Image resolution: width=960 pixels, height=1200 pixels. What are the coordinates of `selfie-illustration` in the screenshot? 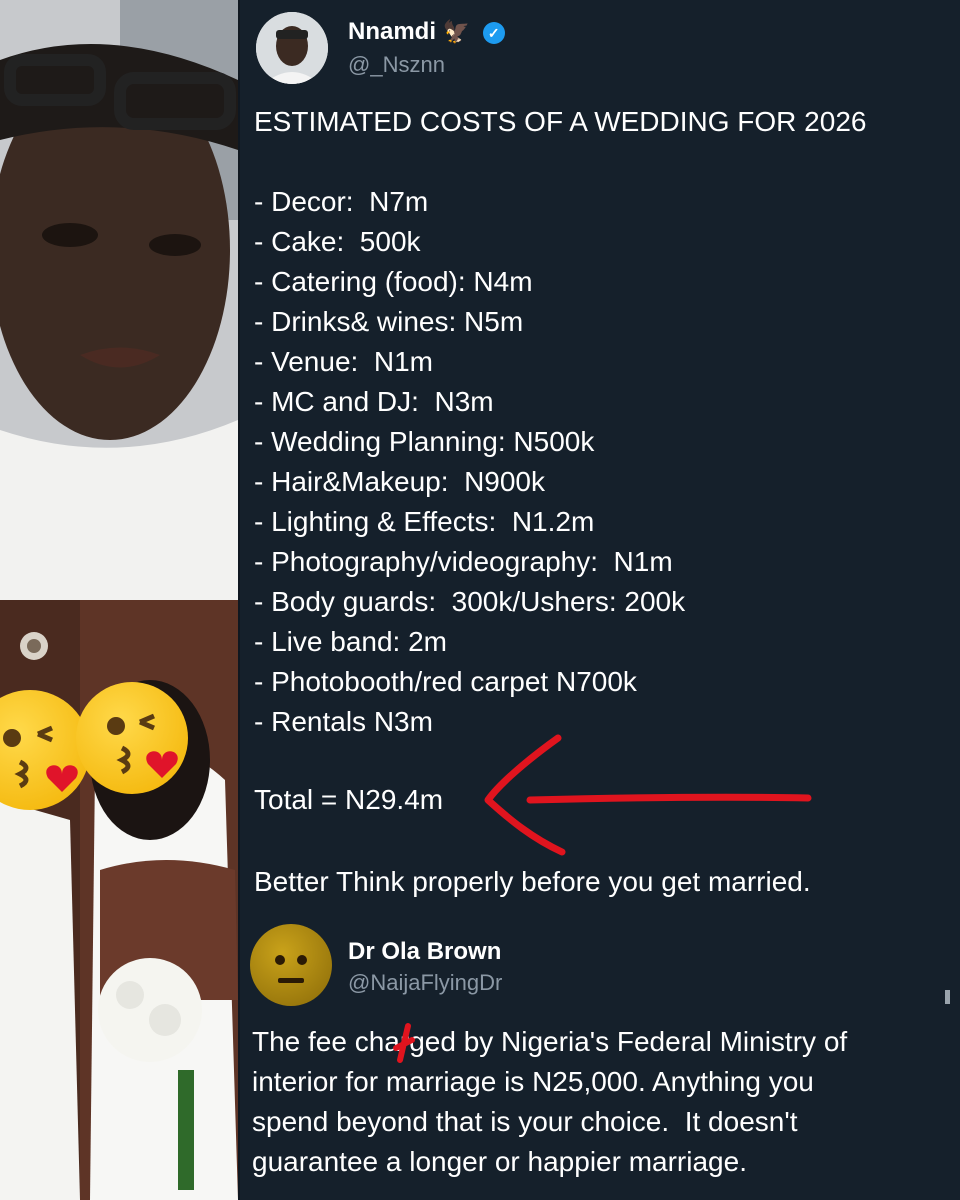 It's located at (119, 300).